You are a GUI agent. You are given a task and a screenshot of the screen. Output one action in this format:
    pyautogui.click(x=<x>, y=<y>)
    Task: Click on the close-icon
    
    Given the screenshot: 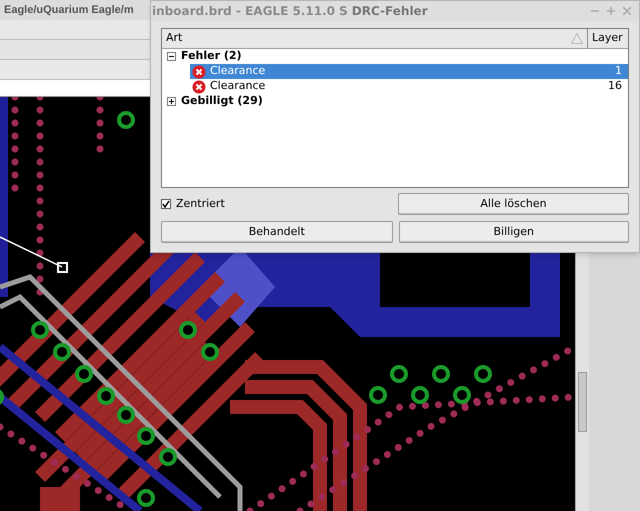 What is the action you would take?
    pyautogui.click(x=627, y=11)
    